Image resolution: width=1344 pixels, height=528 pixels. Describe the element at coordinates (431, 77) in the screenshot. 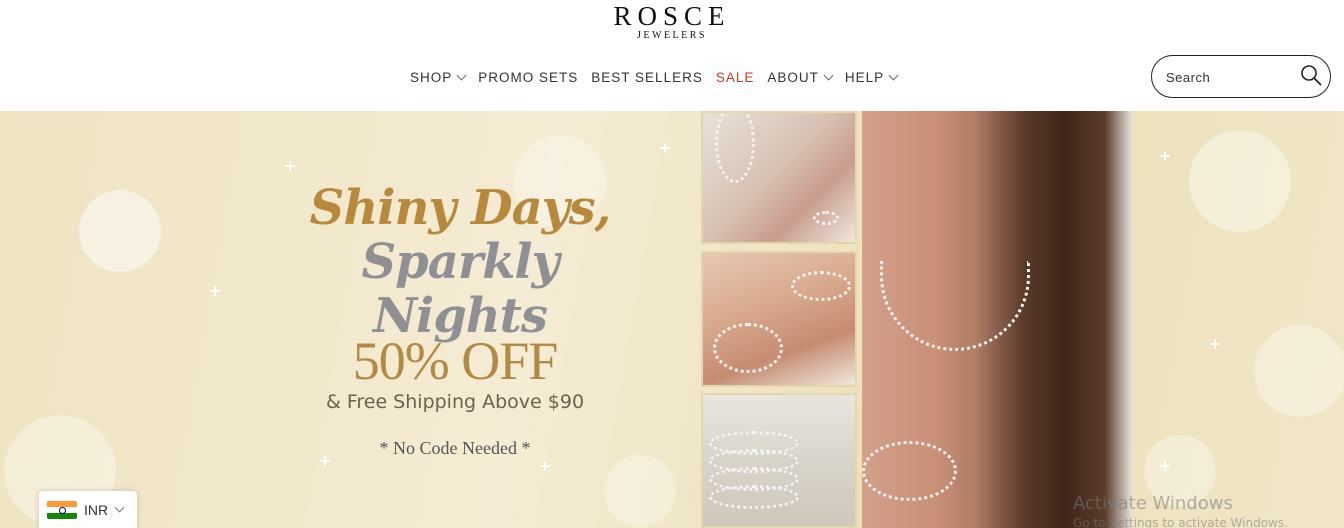

I see `nav-item-label: SHOP` at that location.